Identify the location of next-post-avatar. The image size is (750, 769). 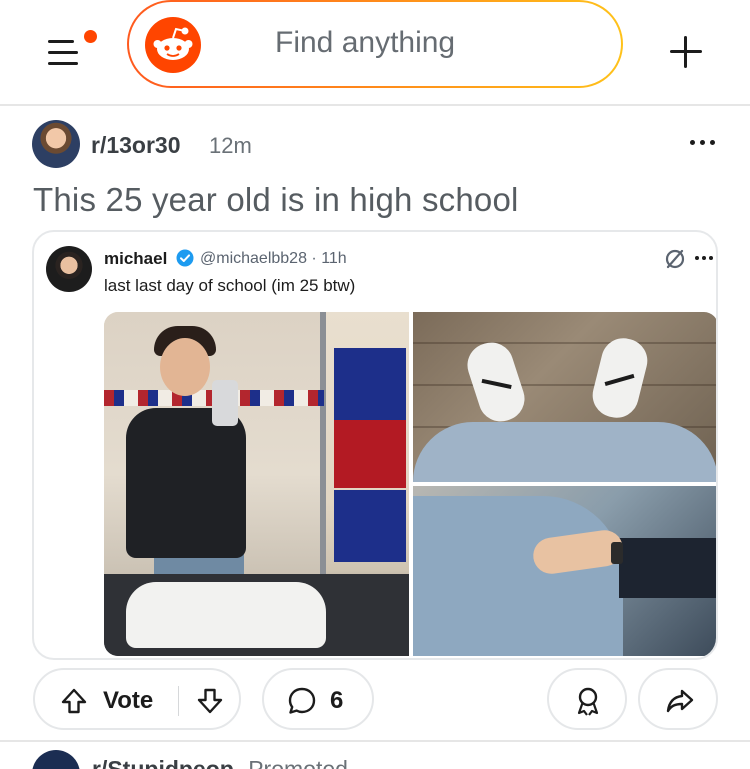
(56, 759).